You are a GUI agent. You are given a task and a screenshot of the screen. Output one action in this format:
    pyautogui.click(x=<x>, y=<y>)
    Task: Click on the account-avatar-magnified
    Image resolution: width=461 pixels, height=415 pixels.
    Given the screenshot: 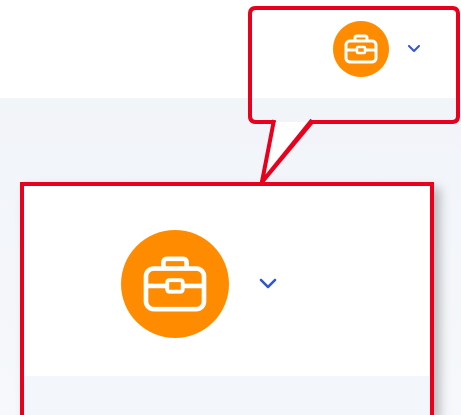 What is the action you would take?
    pyautogui.click(x=175, y=284)
    